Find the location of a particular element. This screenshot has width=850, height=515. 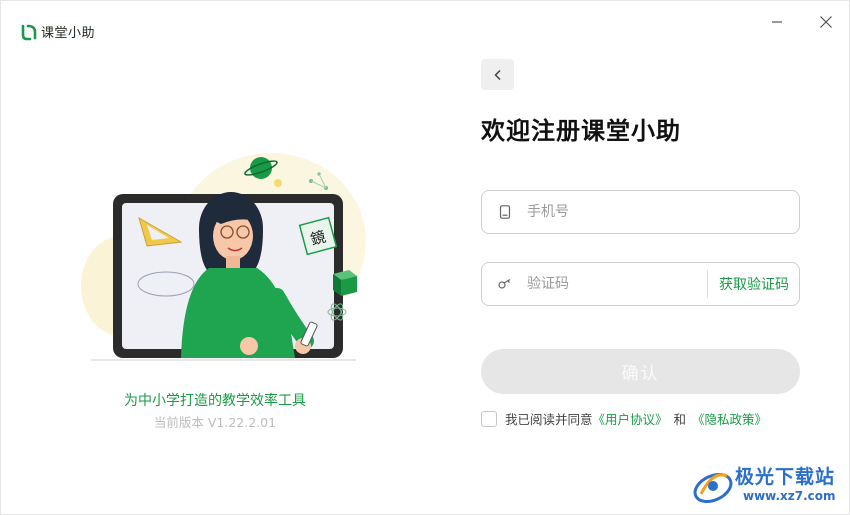

agreement-checkbox is located at coordinates (489, 418).